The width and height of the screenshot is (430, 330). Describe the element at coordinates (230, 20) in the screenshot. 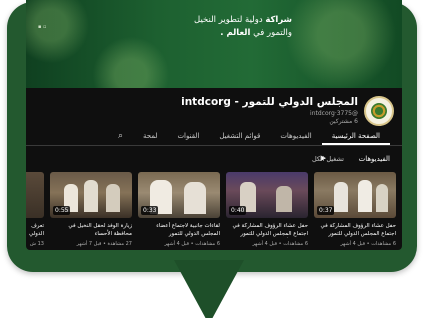

I see `banner-slogan-line1: دولية لتطوير النخيل` at that location.